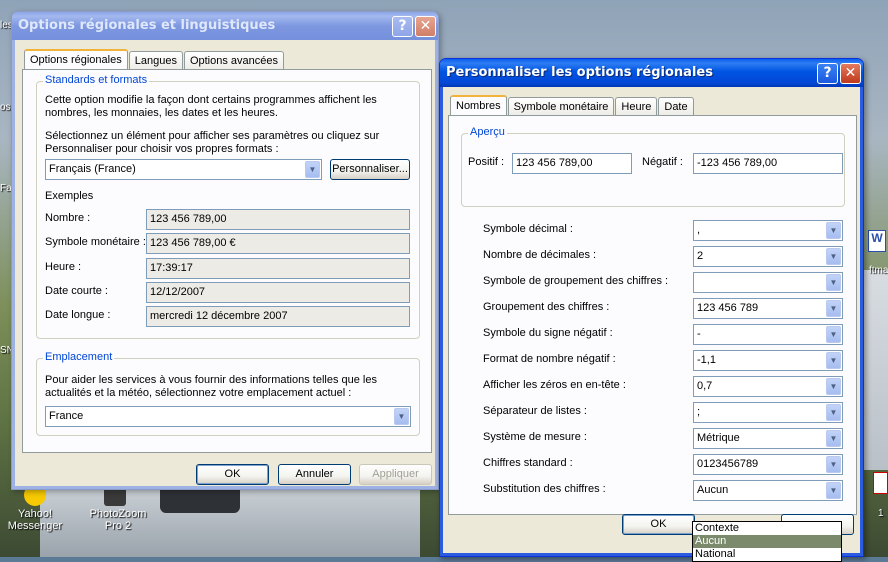 This screenshot has height=562, width=888. Describe the element at coordinates (535, 437) in the screenshot. I see `setting-label: Système de mesure :` at that location.